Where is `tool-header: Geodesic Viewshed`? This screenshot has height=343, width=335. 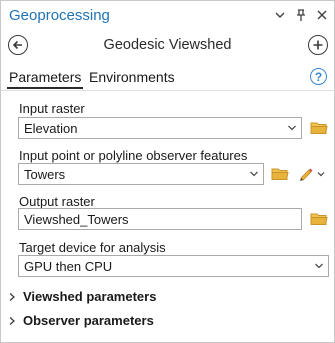
tool-header: Geodesic Viewshed is located at coordinates (167, 46).